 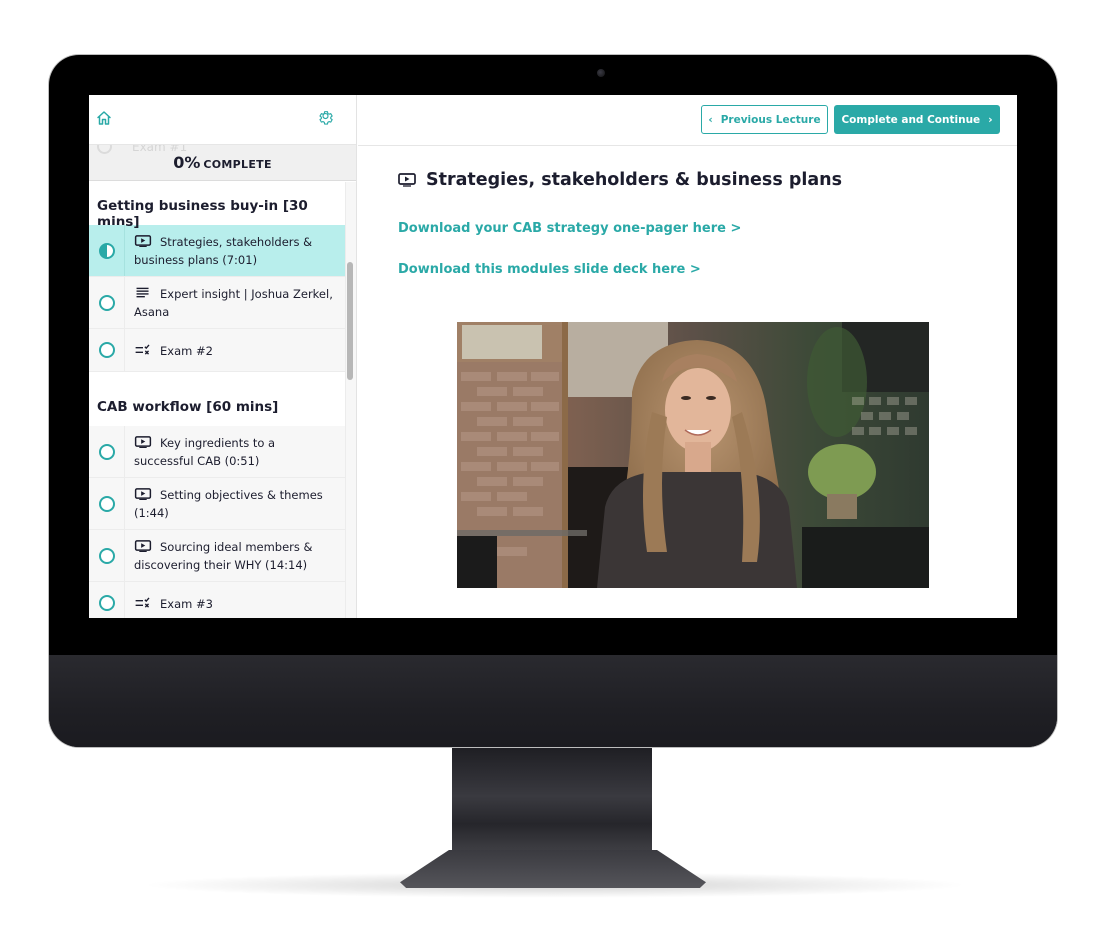 What do you see at coordinates (350, 400) in the screenshot?
I see `sidebar-scrollbar-track` at bounding box center [350, 400].